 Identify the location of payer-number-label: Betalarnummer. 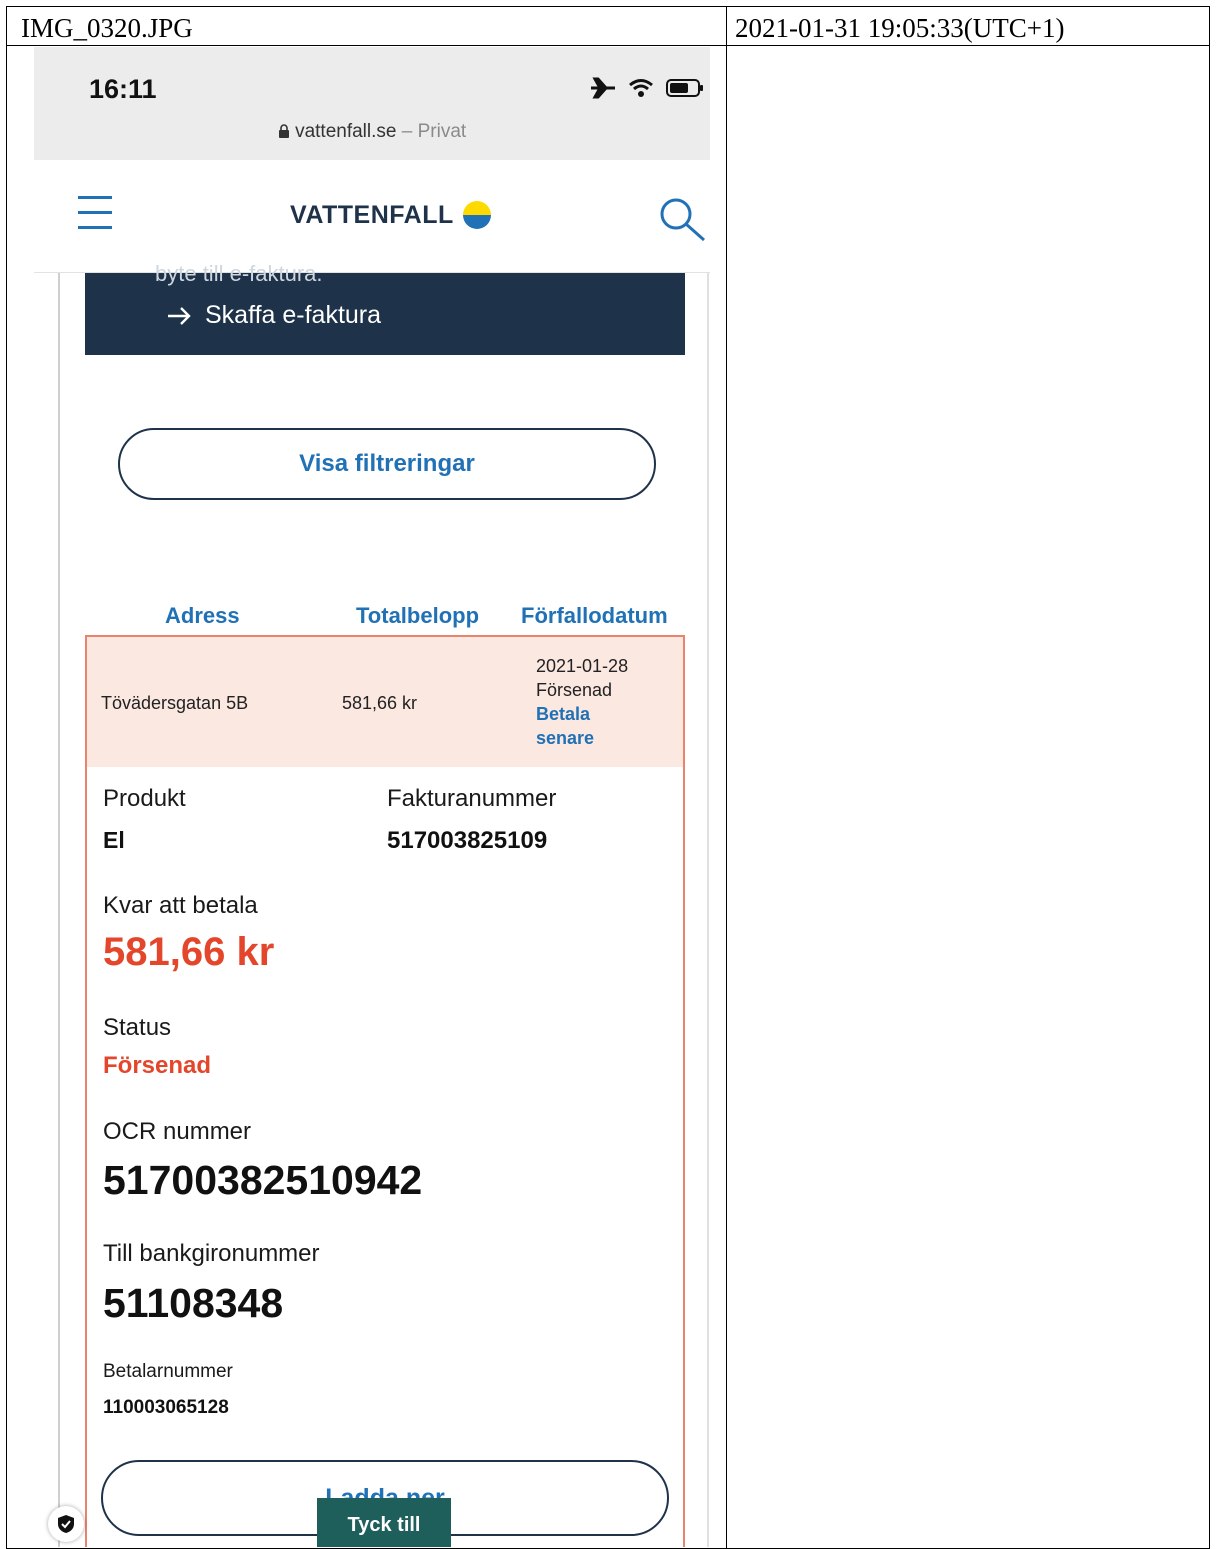
(168, 1371).